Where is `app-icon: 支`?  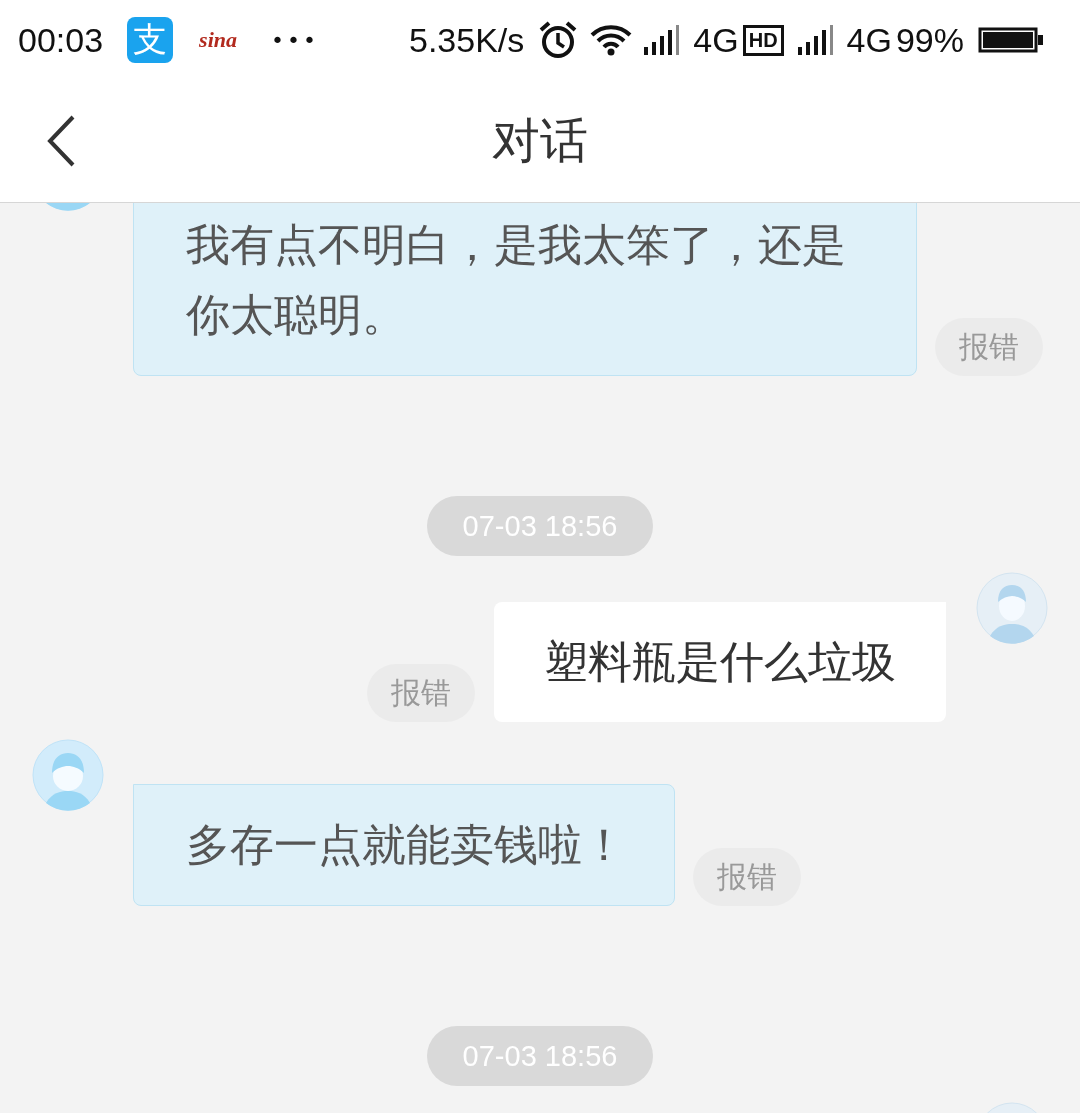 app-icon: 支 is located at coordinates (150, 40).